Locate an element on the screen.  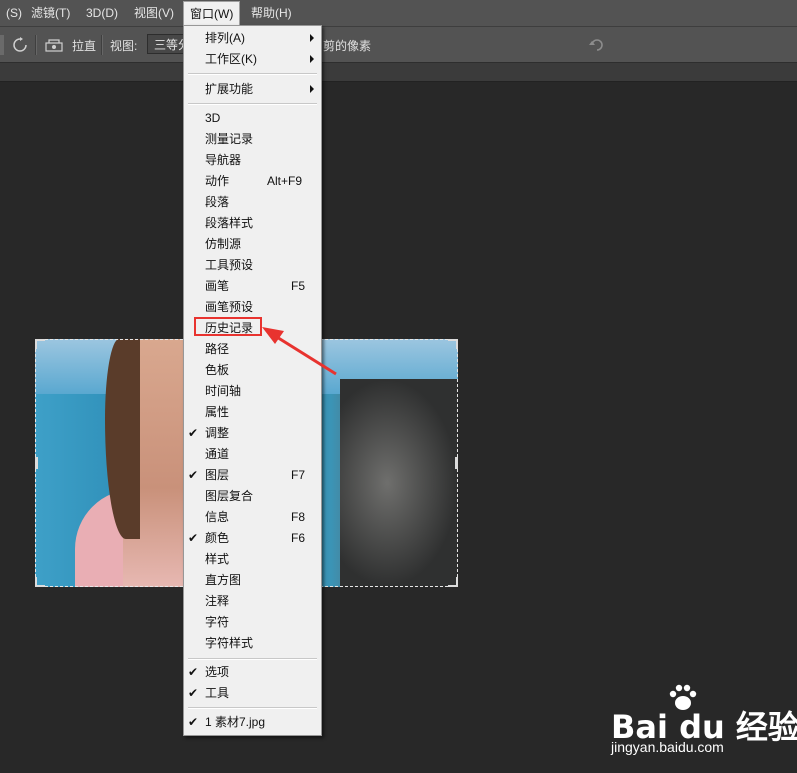
menu-item-panel: ✔ 调整 is located at coordinates (252, 433).